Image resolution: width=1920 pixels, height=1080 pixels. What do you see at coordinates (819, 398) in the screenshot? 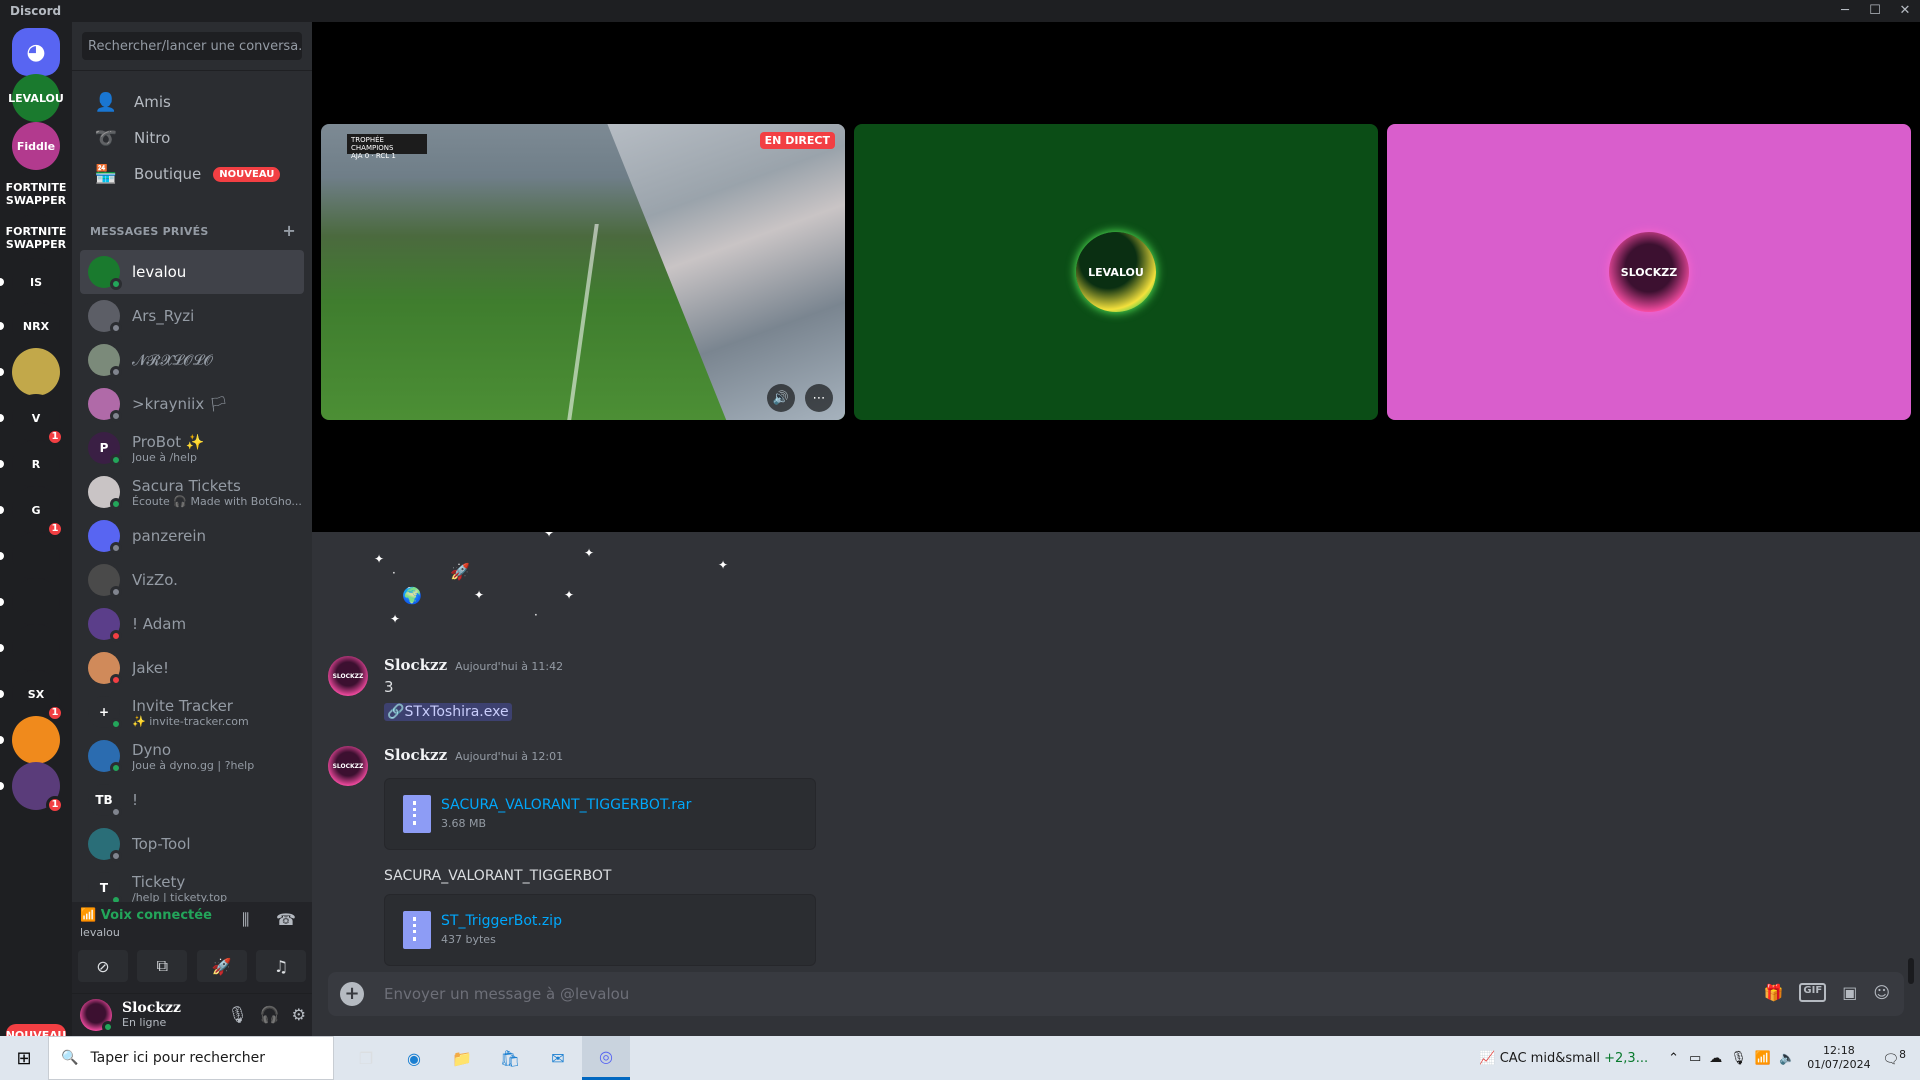
I see `more-options-icon: ⋯` at bounding box center [819, 398].